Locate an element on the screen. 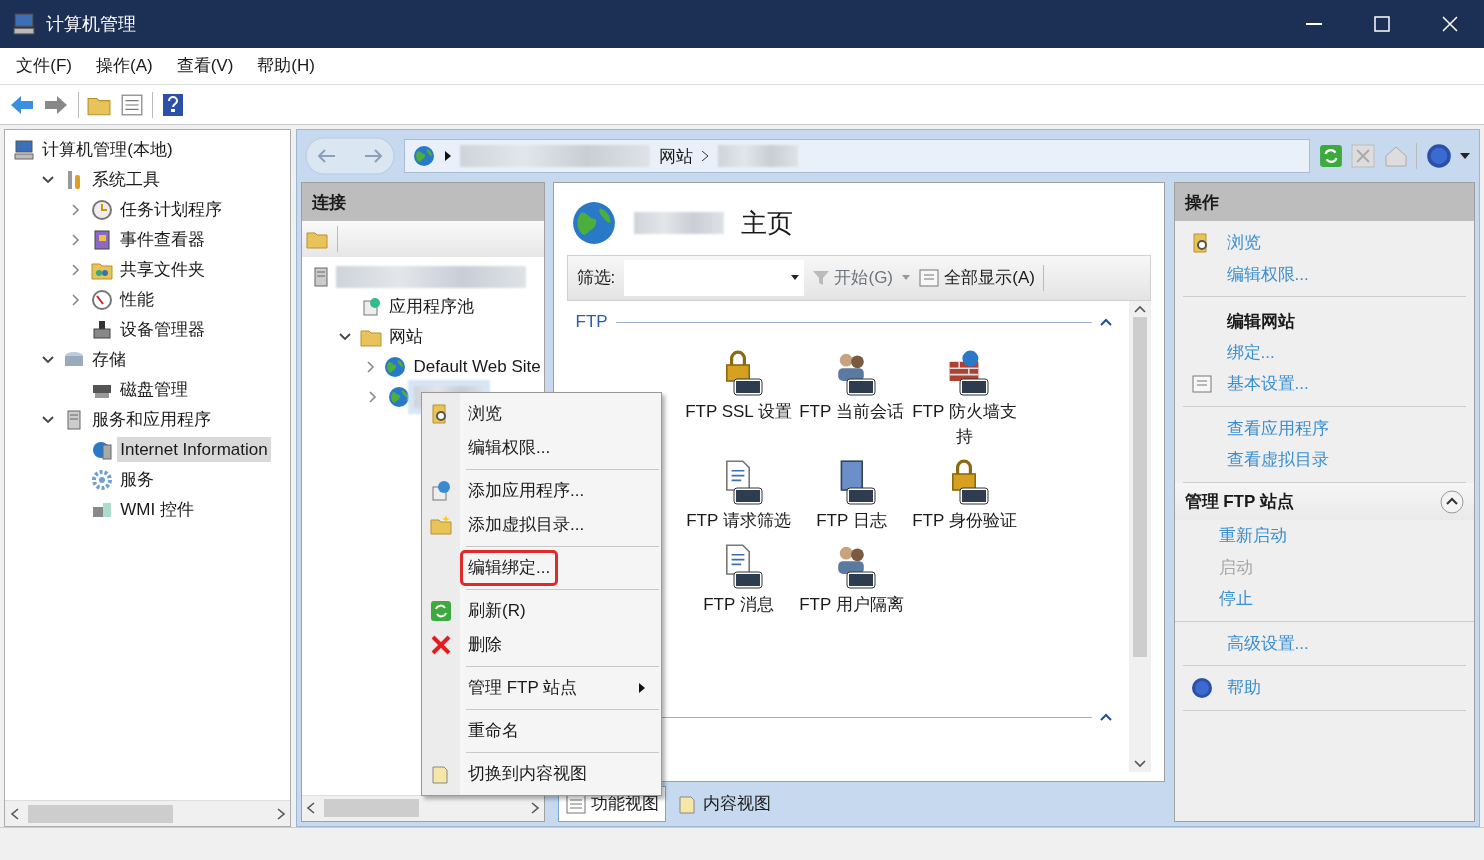 This screenshot has height=860, width=1484. tree-item: 设备管理器 is located at coordinates (163, 329).